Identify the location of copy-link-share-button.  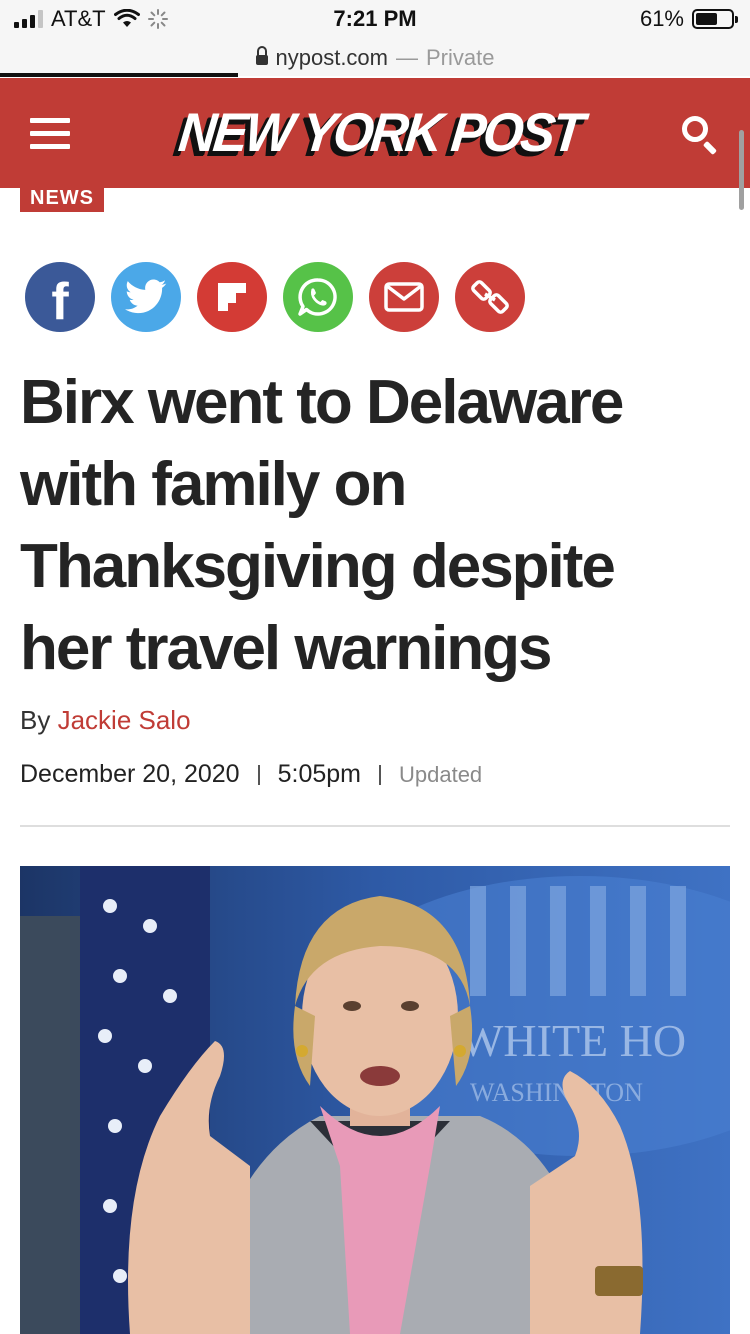
(490, 297).